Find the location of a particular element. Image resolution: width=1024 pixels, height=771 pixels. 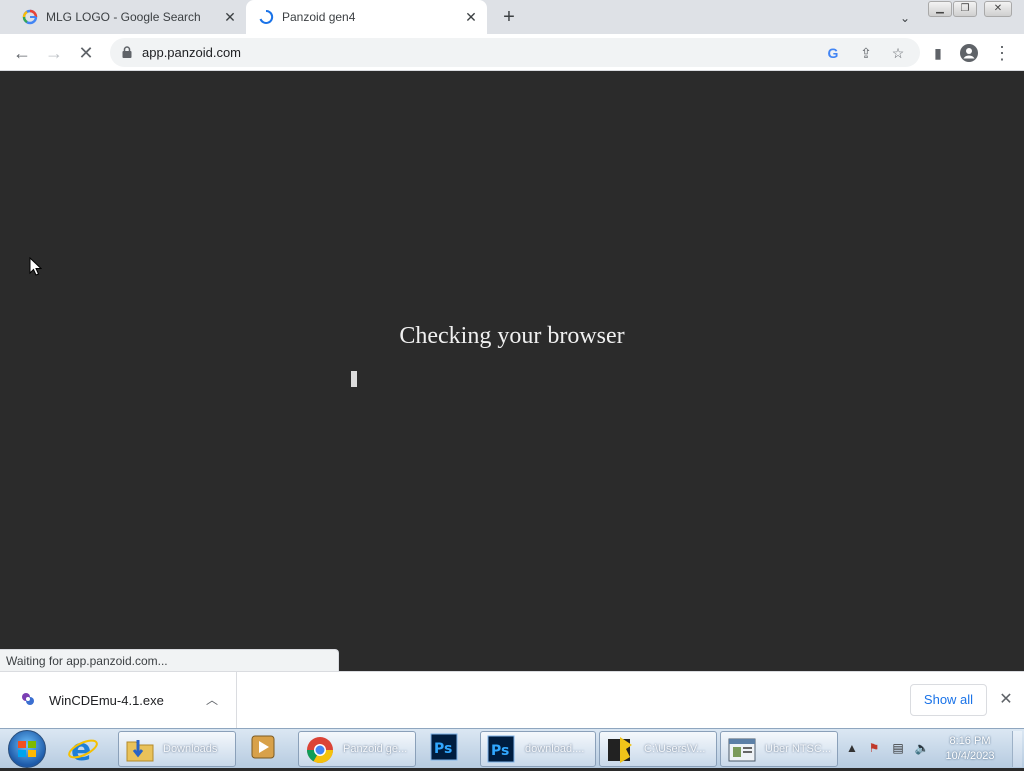

close-shelf-icon: ✕ is located at coordinates (1006, 700).